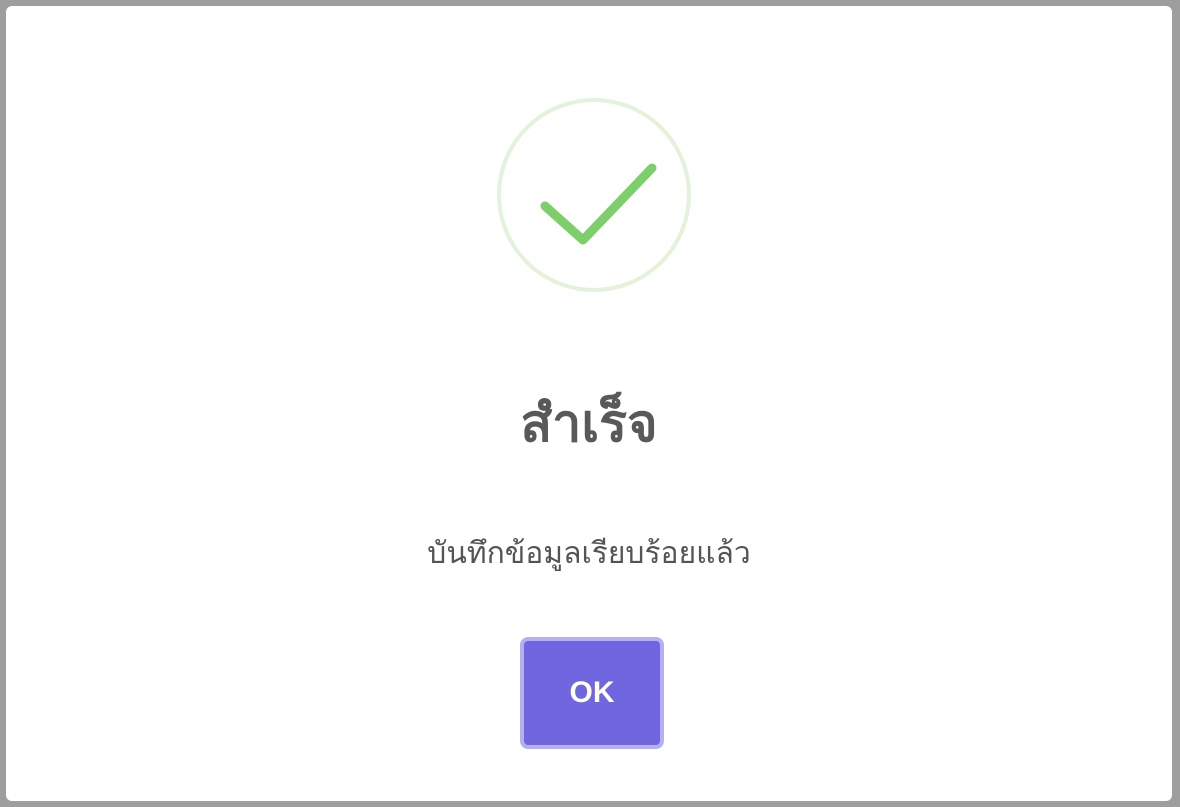 The height and width of the screenshot is (807, 1180). I want to click on ok-button: OK, so click(592, 693).